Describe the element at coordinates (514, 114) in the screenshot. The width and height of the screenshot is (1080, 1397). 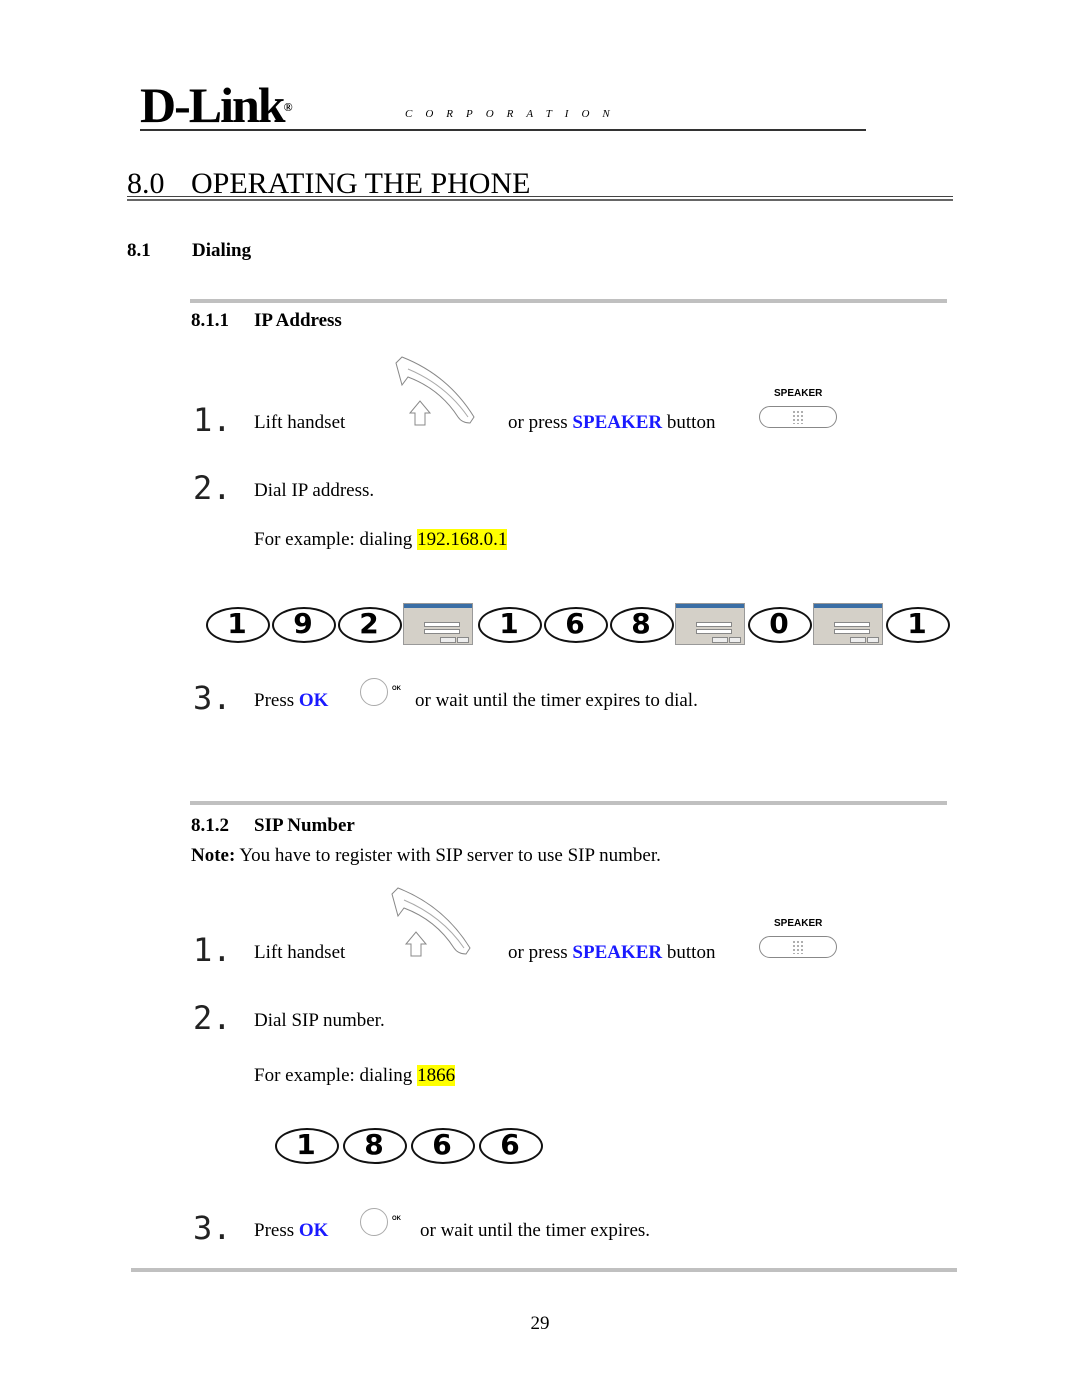
I see `corporation-wordmark: CORPORATION` at that location.